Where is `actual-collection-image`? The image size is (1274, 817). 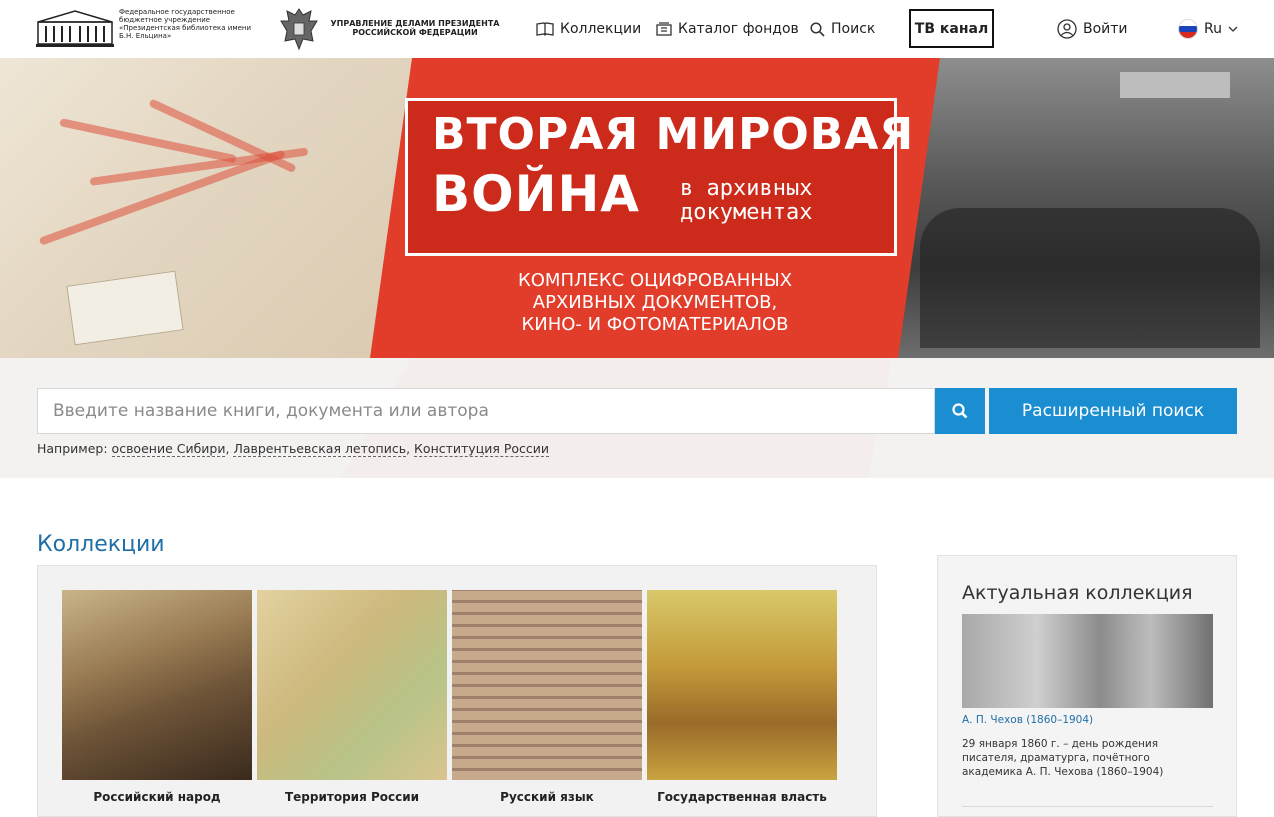
actual-collection-image is located at coordinates (1087, 661).